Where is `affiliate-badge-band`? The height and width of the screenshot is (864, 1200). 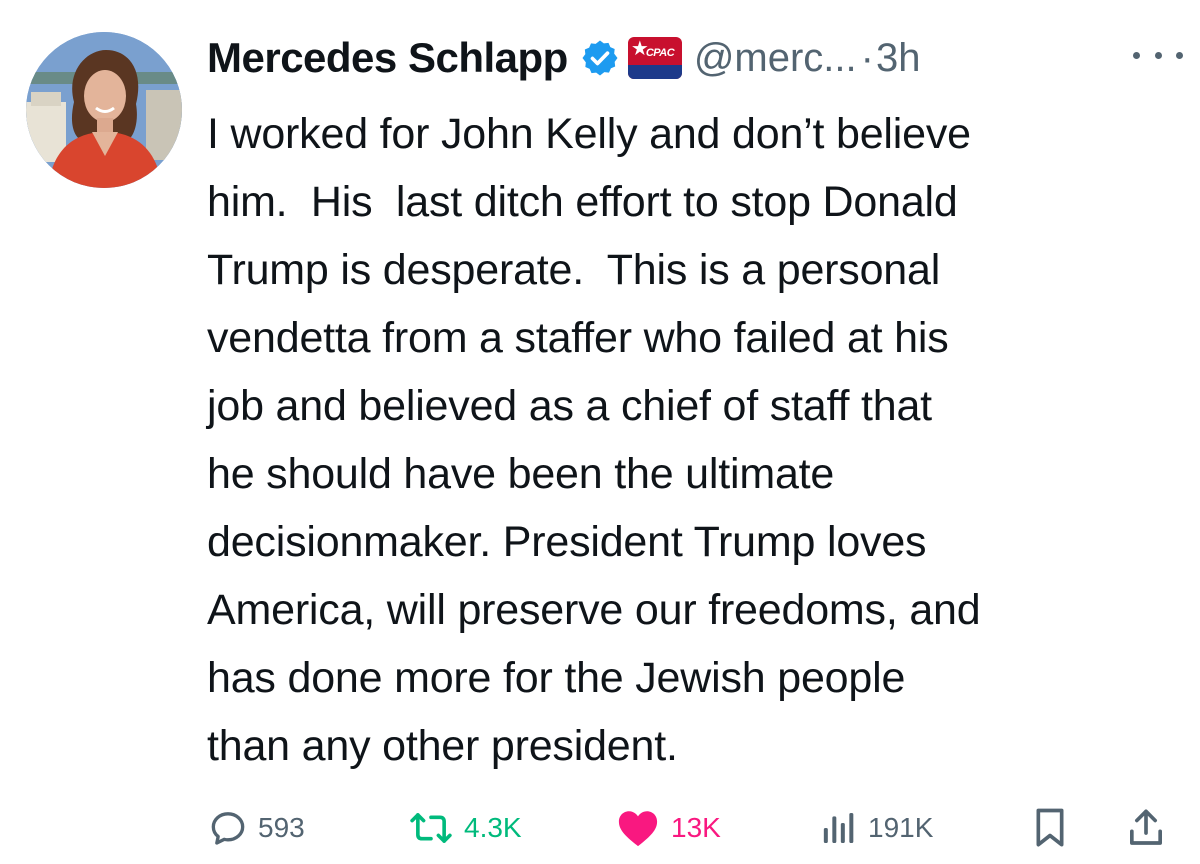 affiliate-badge-band is located at coordinates (654, 72).